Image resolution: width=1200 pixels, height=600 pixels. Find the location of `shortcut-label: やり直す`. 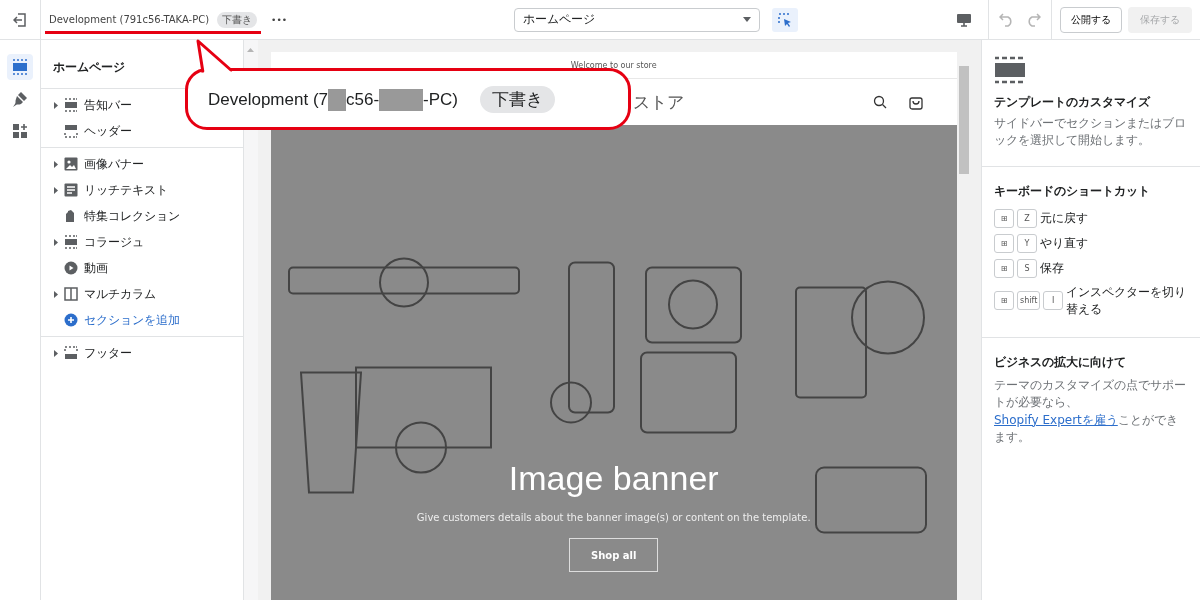

shortcut-label: やり直す is located at coordinates (1064, 243).